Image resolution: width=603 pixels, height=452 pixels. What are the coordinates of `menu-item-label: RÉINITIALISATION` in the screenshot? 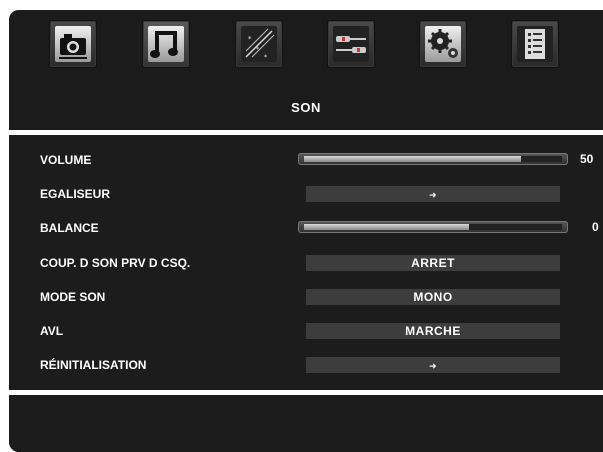 It's located at (93, 365).